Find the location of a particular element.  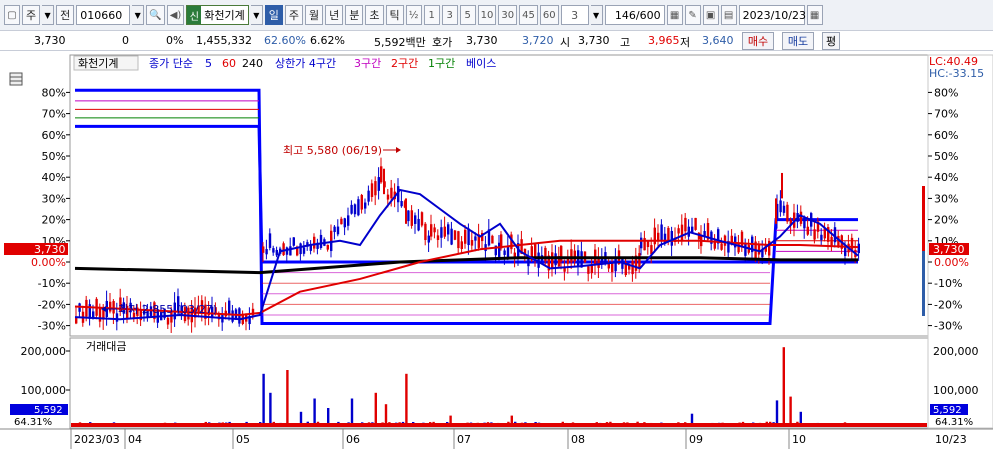

tools-icon: ✎ is located at coordinates (692, 15).